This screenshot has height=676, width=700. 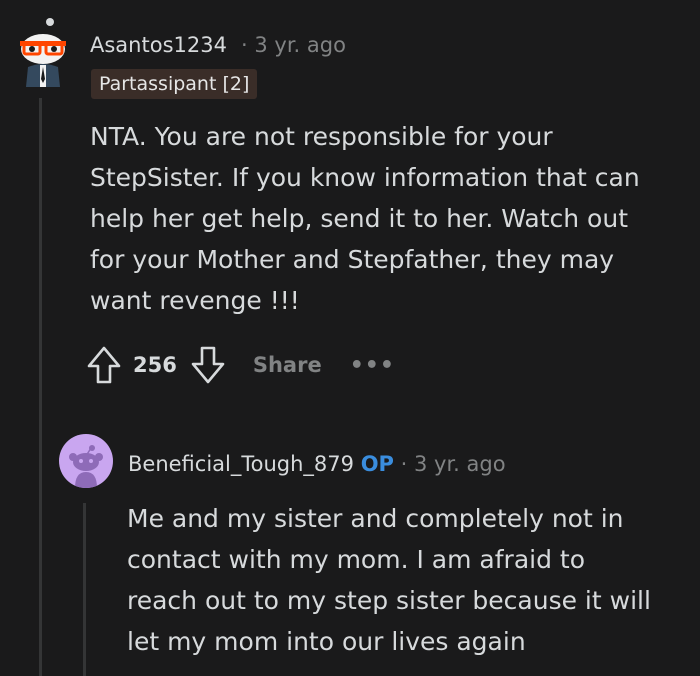 I want to click on vote-score: 256, so click(x=155, y=365).